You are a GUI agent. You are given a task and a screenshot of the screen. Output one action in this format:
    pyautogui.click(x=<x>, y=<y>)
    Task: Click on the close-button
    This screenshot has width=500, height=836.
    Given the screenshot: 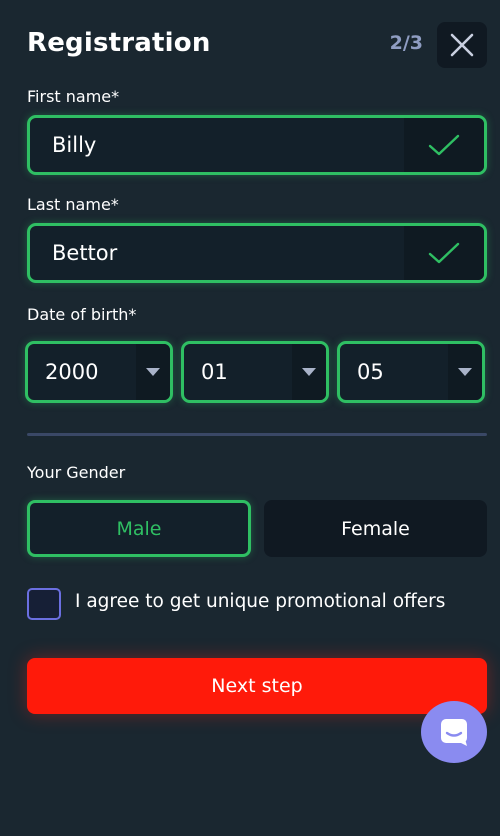 What is the action you would take?
    pyautogui.click(x=462, y=45)
    